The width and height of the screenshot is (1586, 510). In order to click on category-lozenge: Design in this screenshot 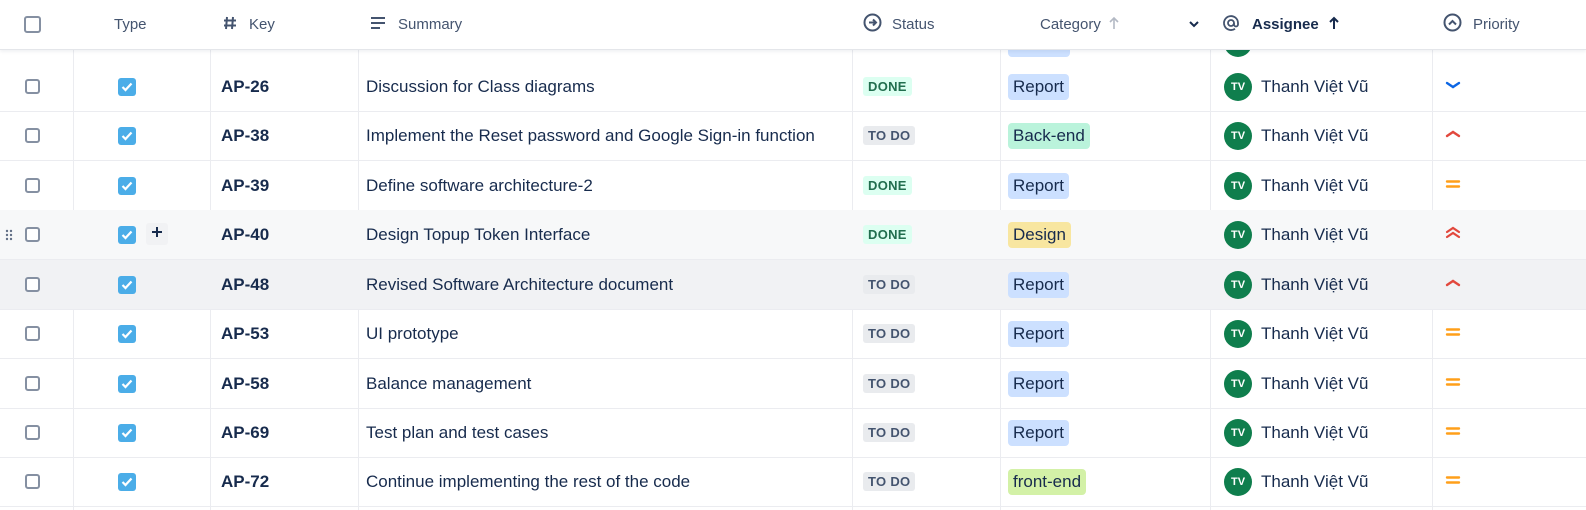, I will do `click(1039, 234)`.